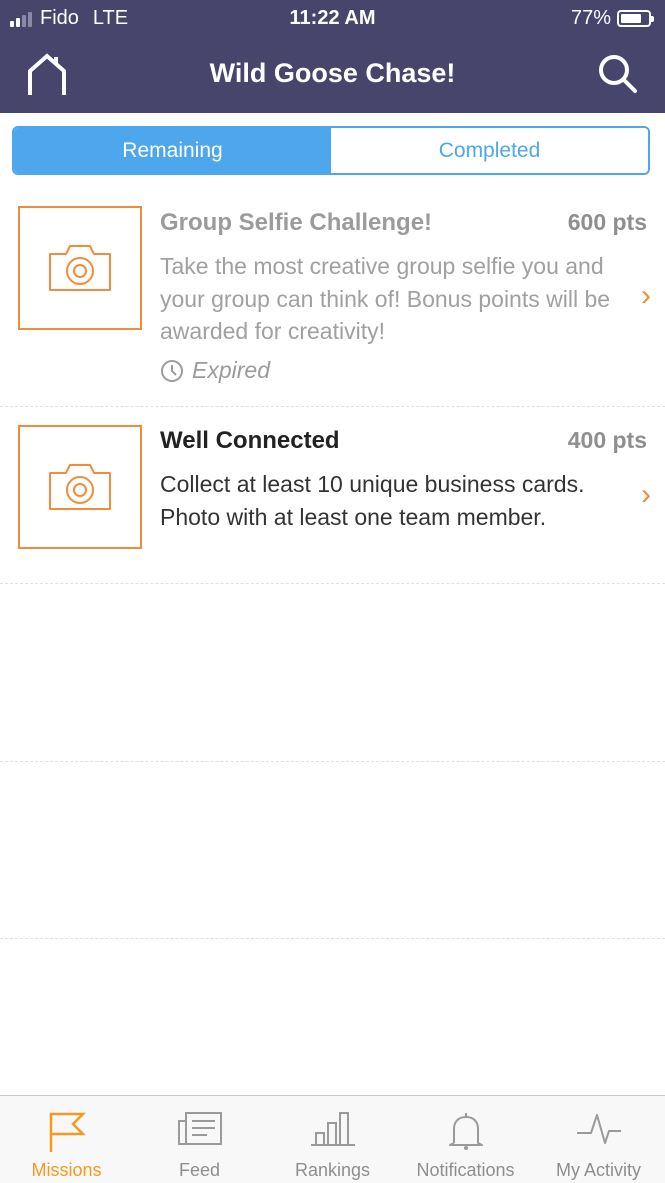 This screenshot has width=665, height=1183. What do you see at coordinates (332, 73) in the screenshot?
I see `page-title: Wild Goose Chase!` at bounding box center [332, 73].